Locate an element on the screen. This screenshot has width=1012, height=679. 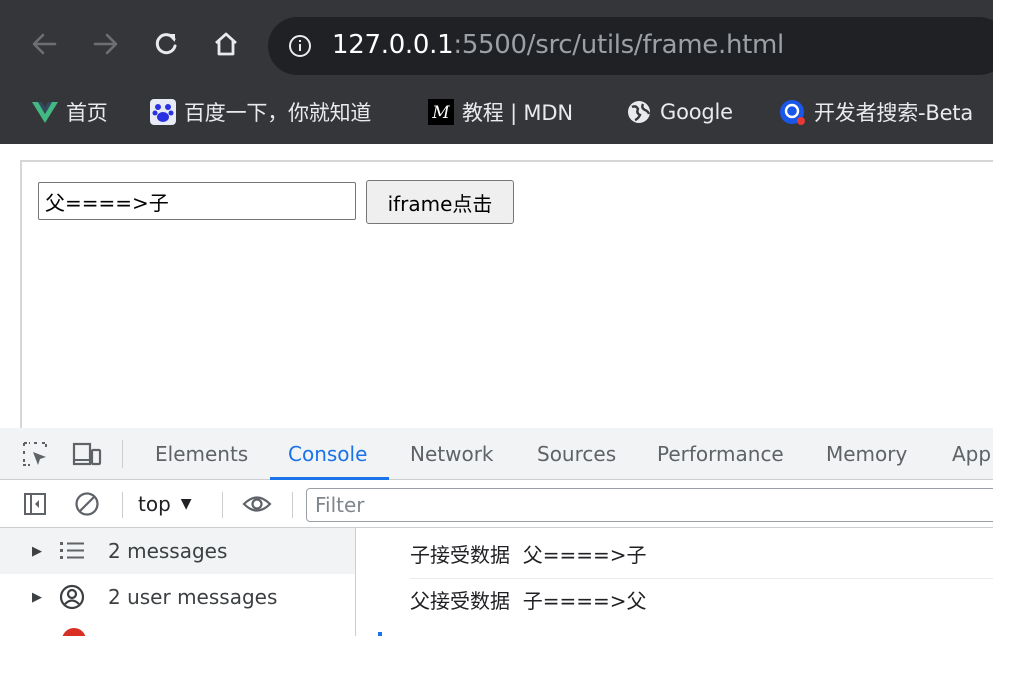
bookmark-mdn: M 教程 | MDN is located at coordinates (500, 112).